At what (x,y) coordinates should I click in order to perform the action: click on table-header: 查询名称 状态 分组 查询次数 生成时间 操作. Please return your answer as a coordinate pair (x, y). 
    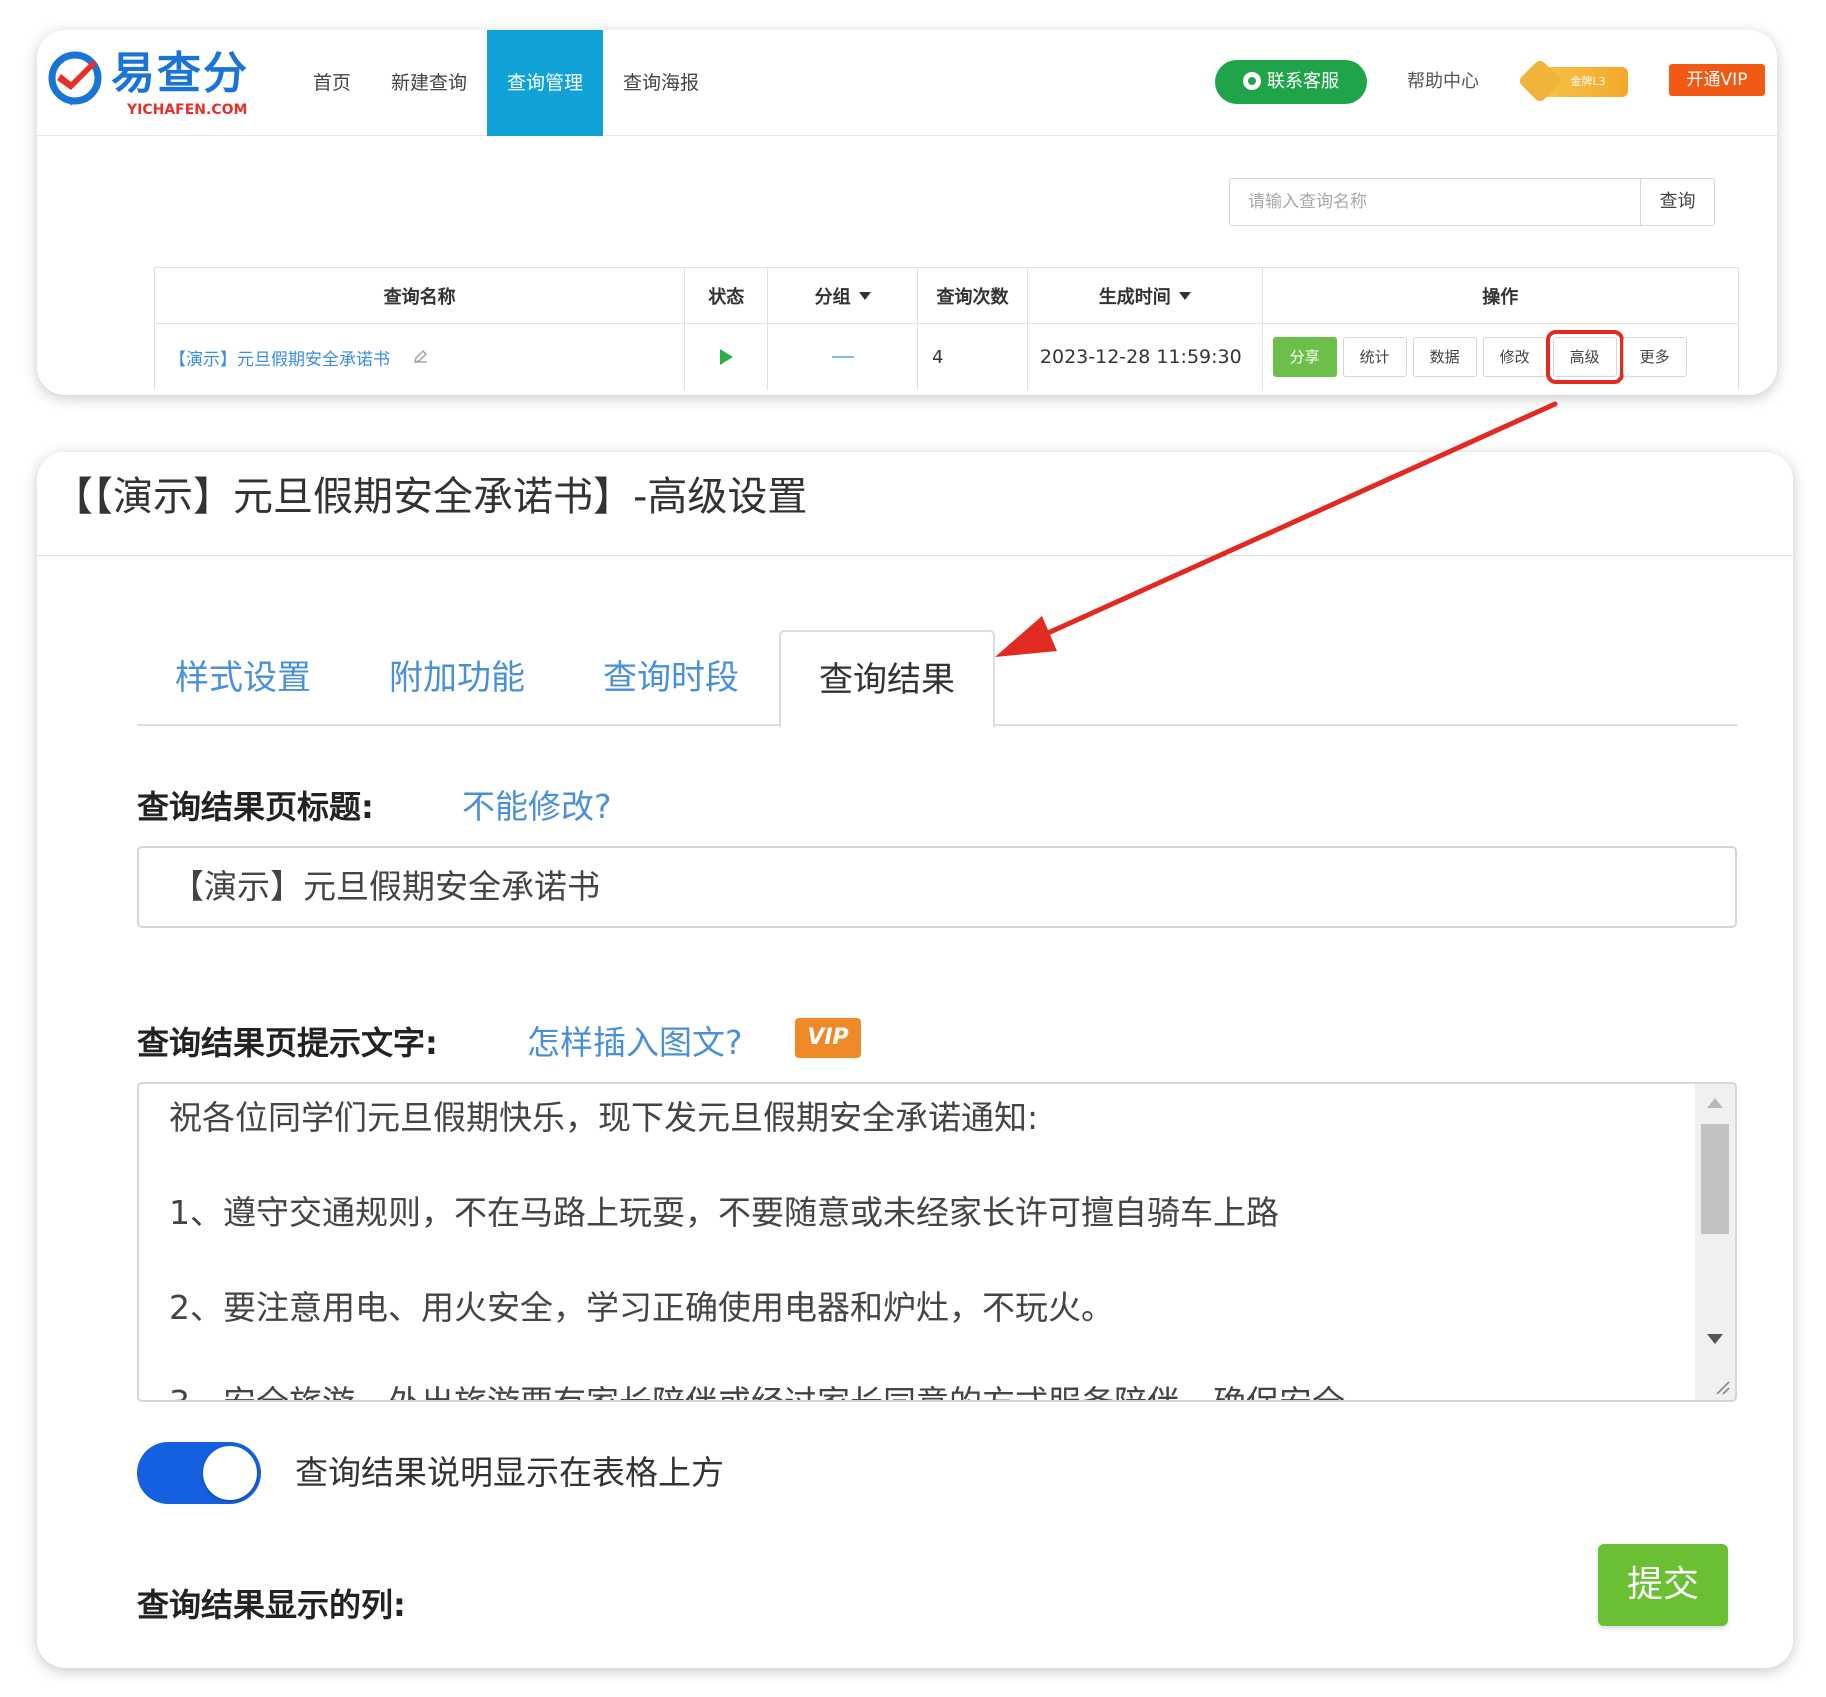
    Looking at the image, I should click on (946, 296).